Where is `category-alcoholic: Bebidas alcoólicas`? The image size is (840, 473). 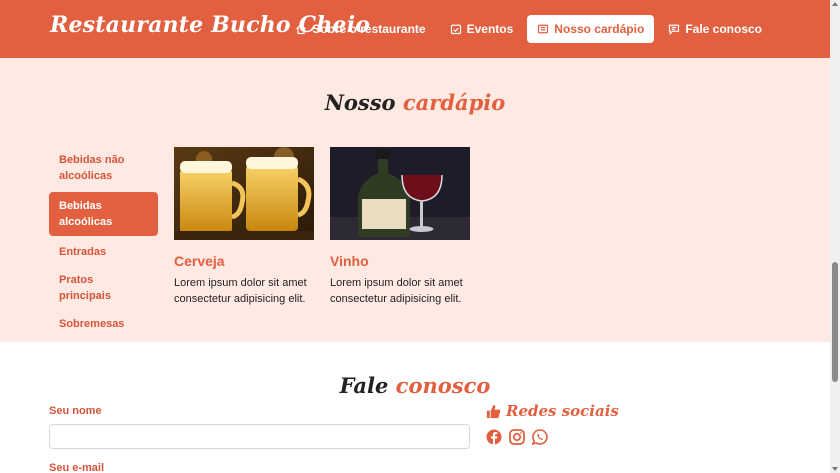 category-alcoholic: Bebidas alcoólicas is located at coordinates (103, 214).